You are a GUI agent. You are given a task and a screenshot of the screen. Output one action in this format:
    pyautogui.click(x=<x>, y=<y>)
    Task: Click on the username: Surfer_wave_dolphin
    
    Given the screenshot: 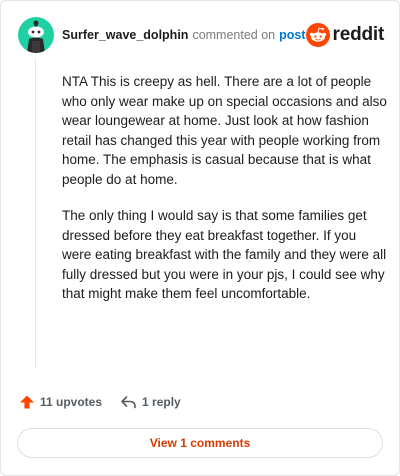 What is the action you would take?
    pyautogui.click(x=125, y=35)
    